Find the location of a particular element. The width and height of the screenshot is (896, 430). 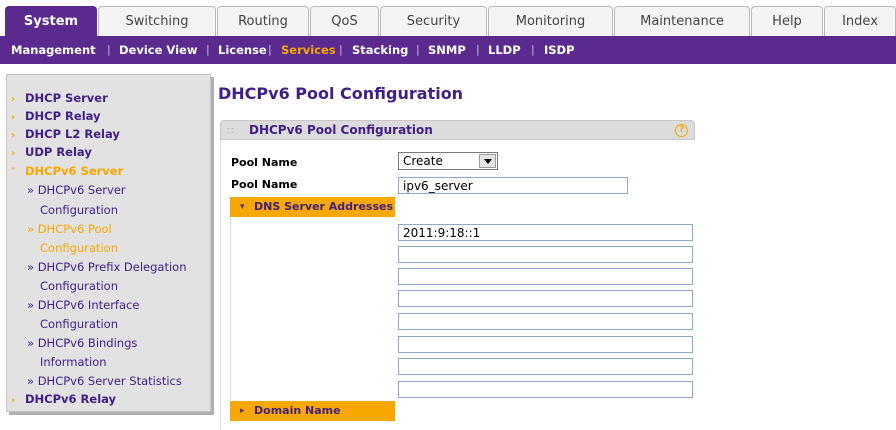

sidebar-item-label: DHCP Server is located at coordinates (66, 98).